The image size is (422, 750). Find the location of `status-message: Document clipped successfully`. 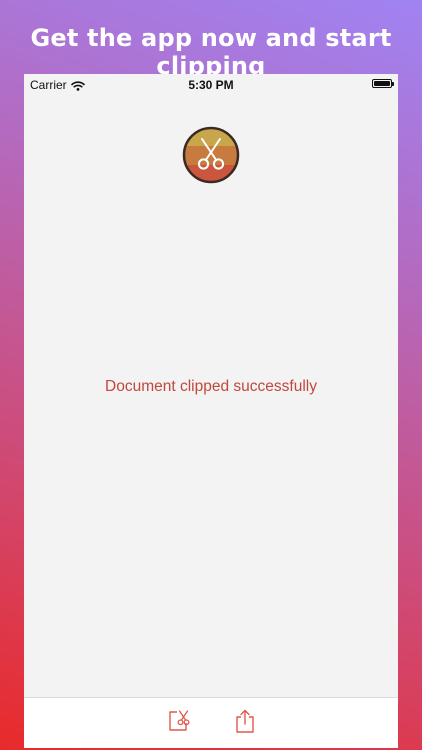

status-message: Document clipped successfully is located at coordinates (211, 386).